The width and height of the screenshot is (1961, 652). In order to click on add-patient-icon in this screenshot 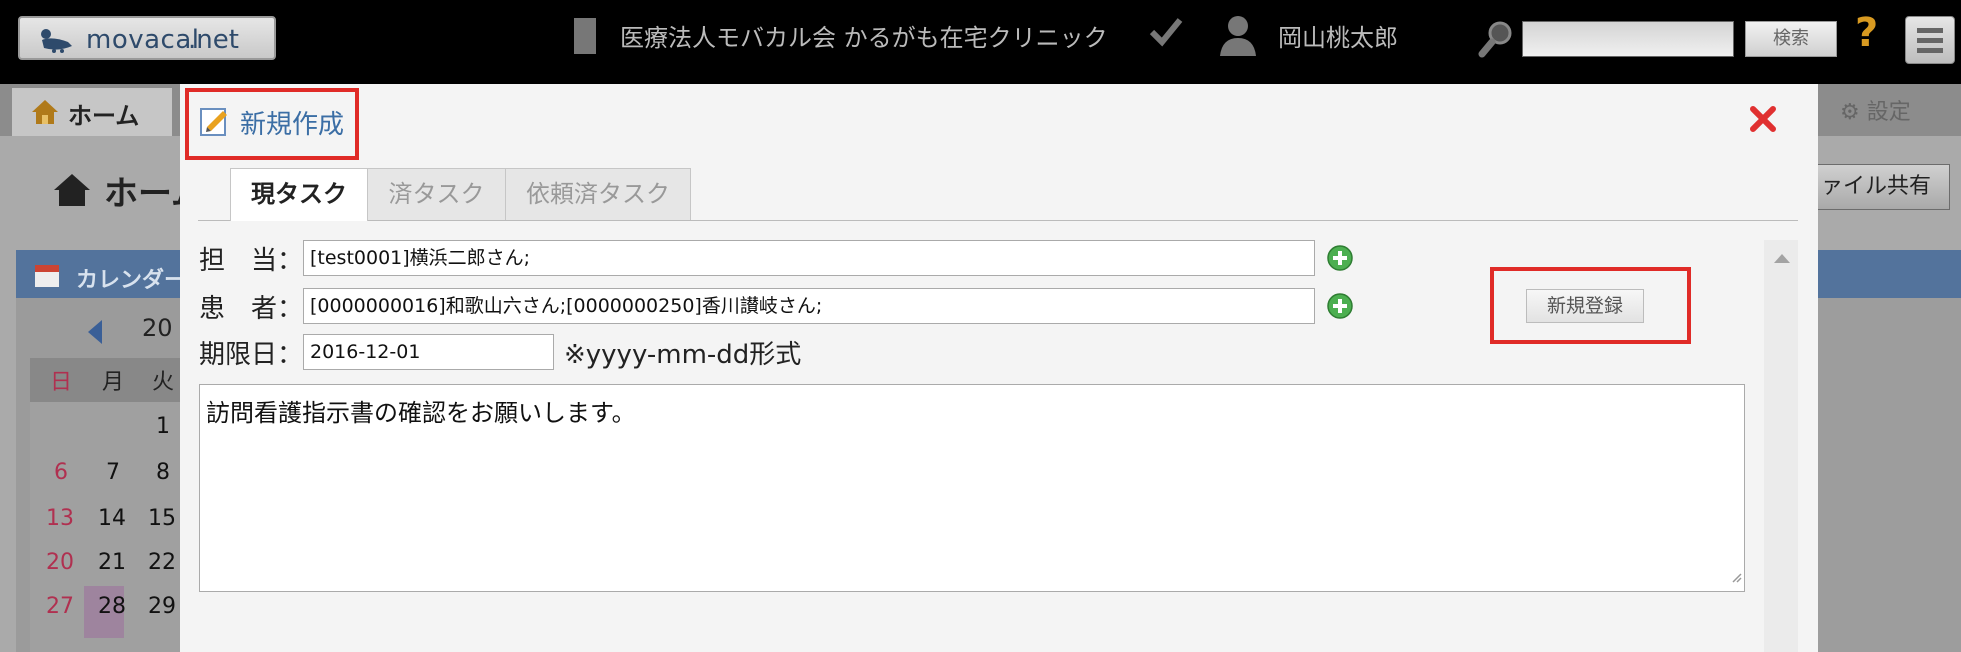, I will do `click(1340, 308)`.